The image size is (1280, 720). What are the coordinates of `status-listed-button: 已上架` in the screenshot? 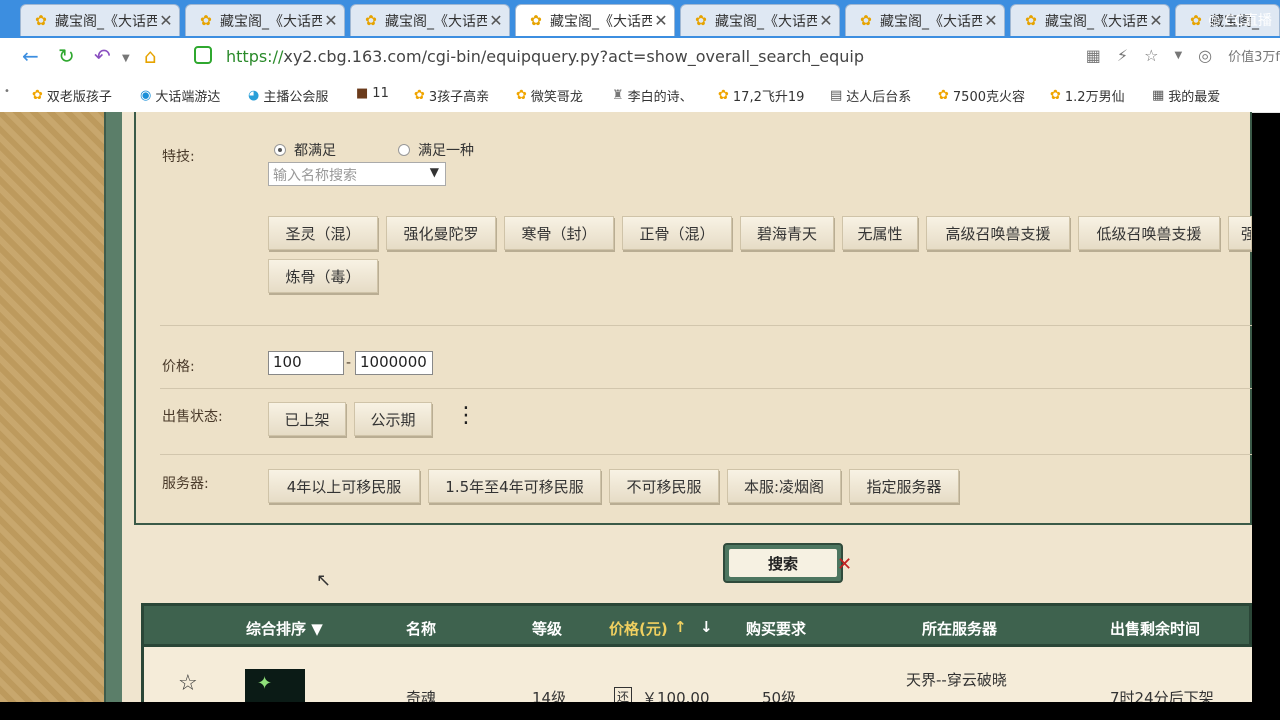 It's located at (307, 419).